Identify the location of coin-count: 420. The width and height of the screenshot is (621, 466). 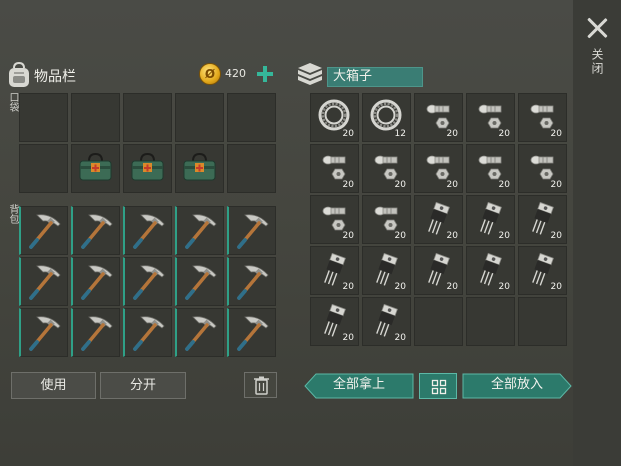
(235, 73).